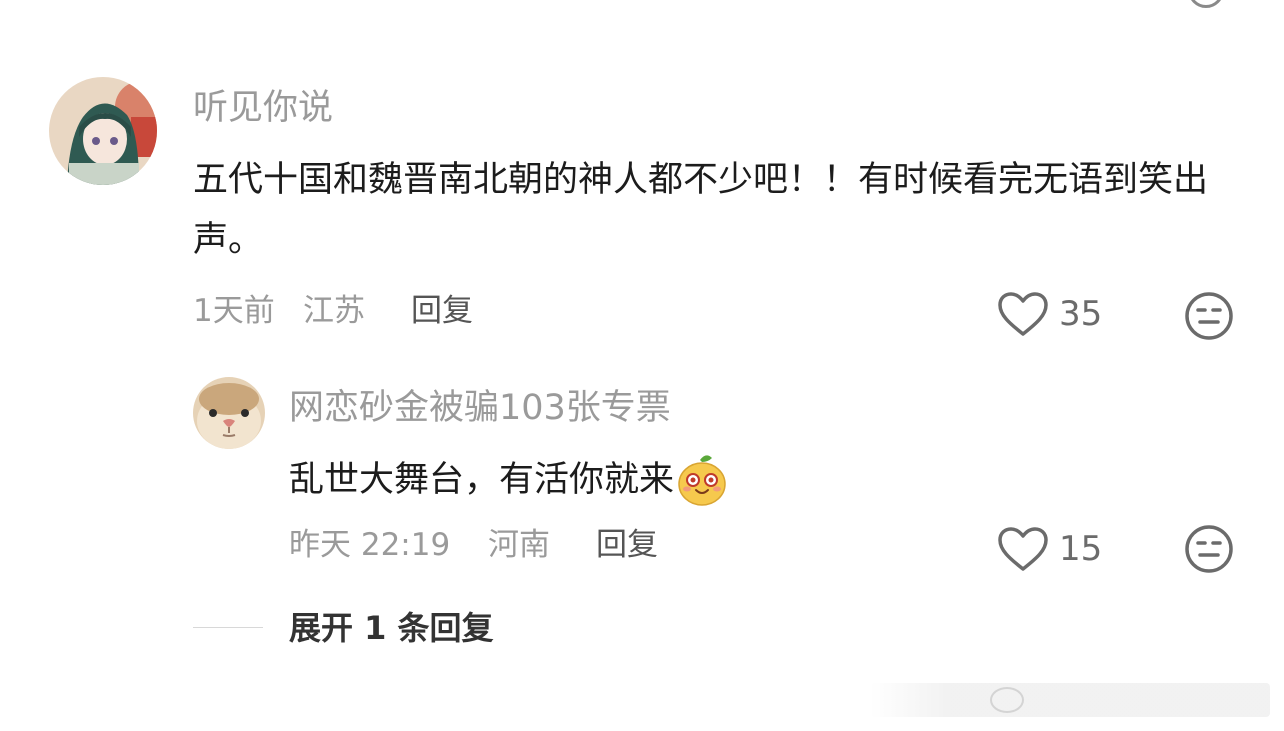  I want to click on dislike-button, so click(1209, 316).